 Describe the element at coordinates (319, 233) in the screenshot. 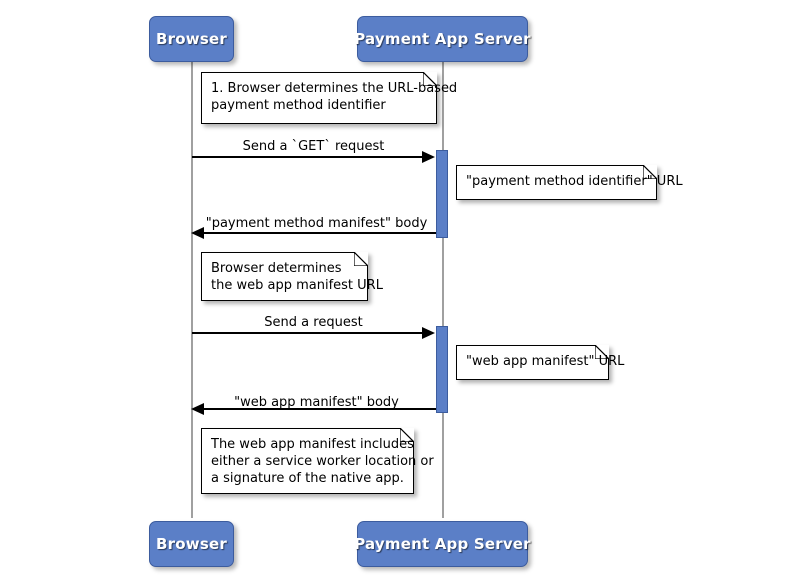

I see `message-payment-method-manifest-body-line` at that location.